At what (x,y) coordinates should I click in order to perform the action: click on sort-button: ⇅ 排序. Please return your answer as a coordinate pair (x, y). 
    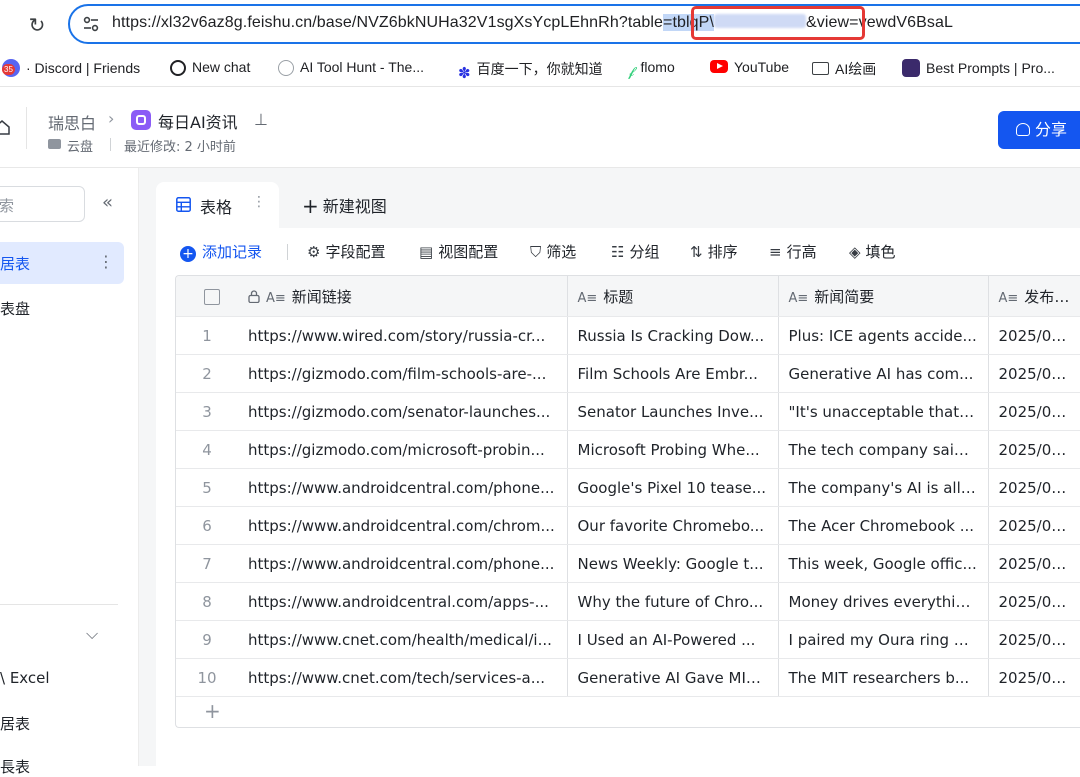
    Looking at the image, I should click on (714, 251).